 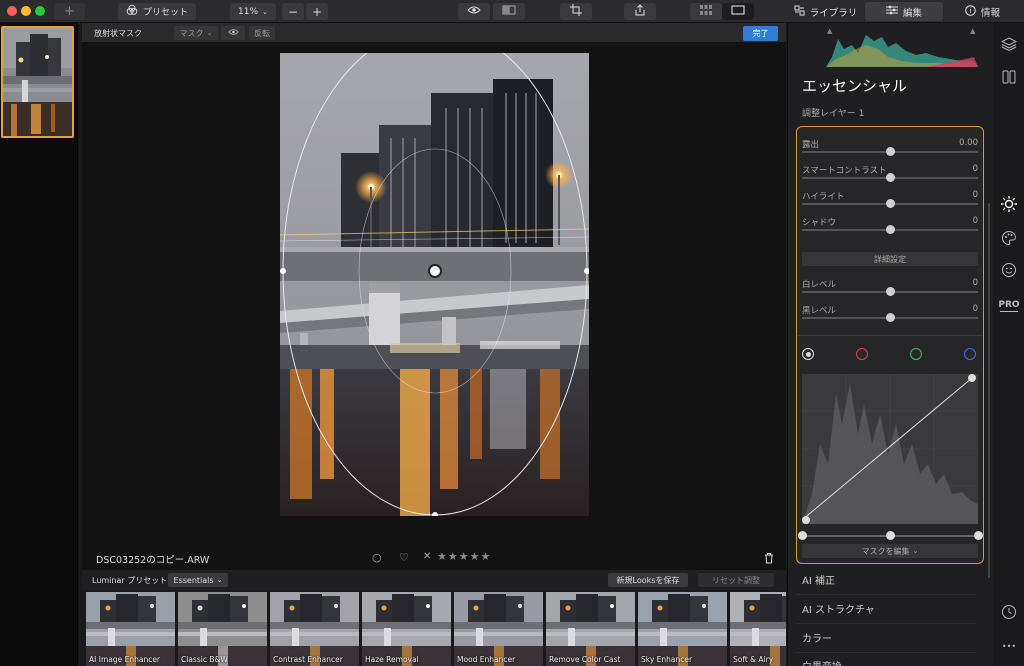 I want to click on canvas-tools-icon, so click(x=1009, y=77).